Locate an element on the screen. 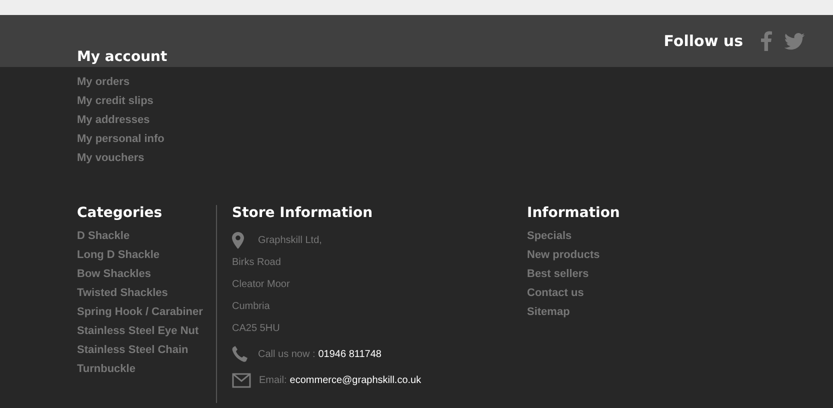  footer-link: My orders is located at coordinates (416, 82).